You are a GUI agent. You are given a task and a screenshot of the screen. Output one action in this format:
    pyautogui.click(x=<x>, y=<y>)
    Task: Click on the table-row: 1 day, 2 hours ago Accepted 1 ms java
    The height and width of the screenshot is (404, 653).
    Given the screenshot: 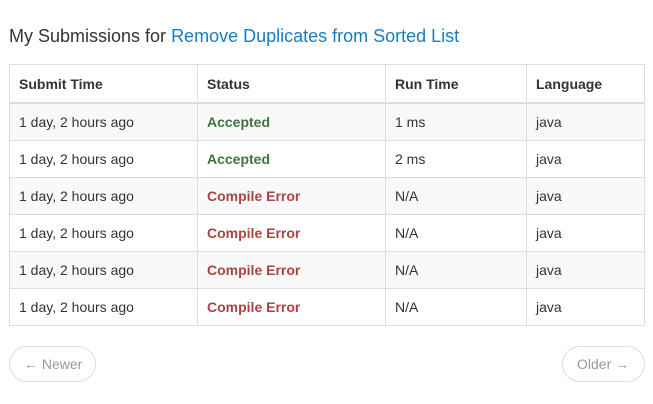 What is the action you would take?
    pyautogui.click(x=327, y=121)
    